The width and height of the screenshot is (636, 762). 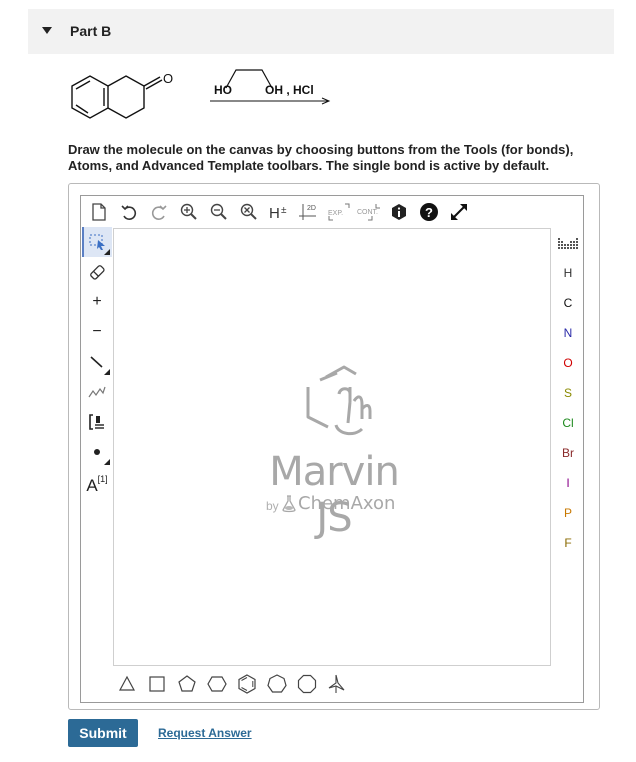 What do you see at coordinates (205, 733) in the screenshot?
I see `request-answer-link: Request Answer` at bounding box center [205, 733].